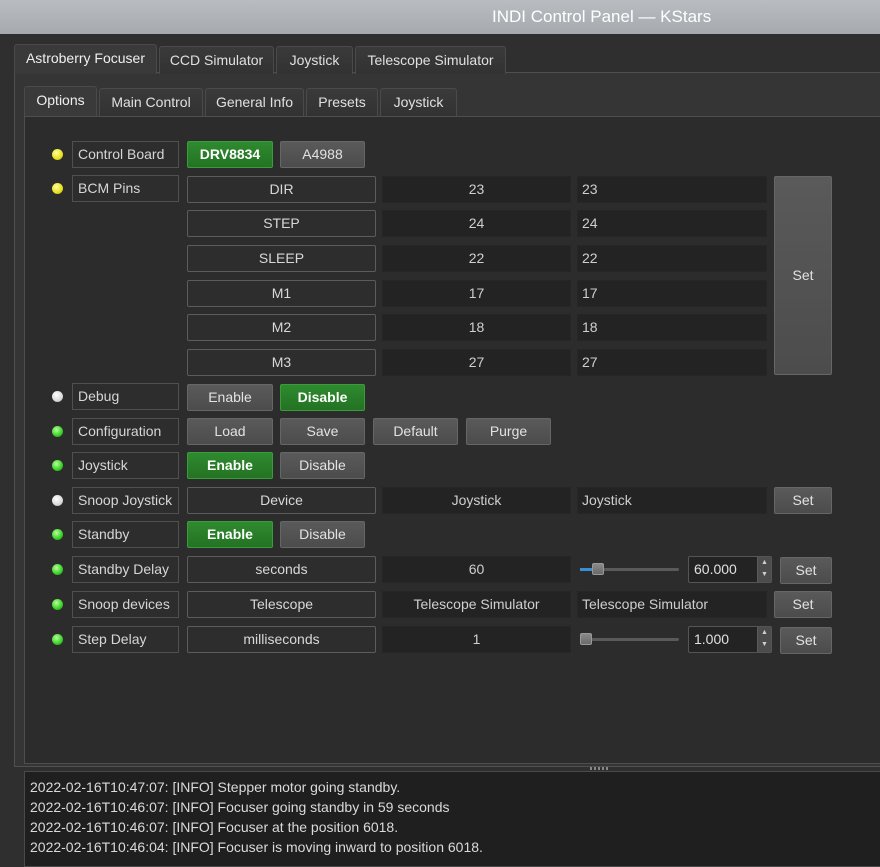  What do you see at coordinates (476, 293) in the screenshot?
I see `pin-current-value: 17` at bounding box center [476, 293].